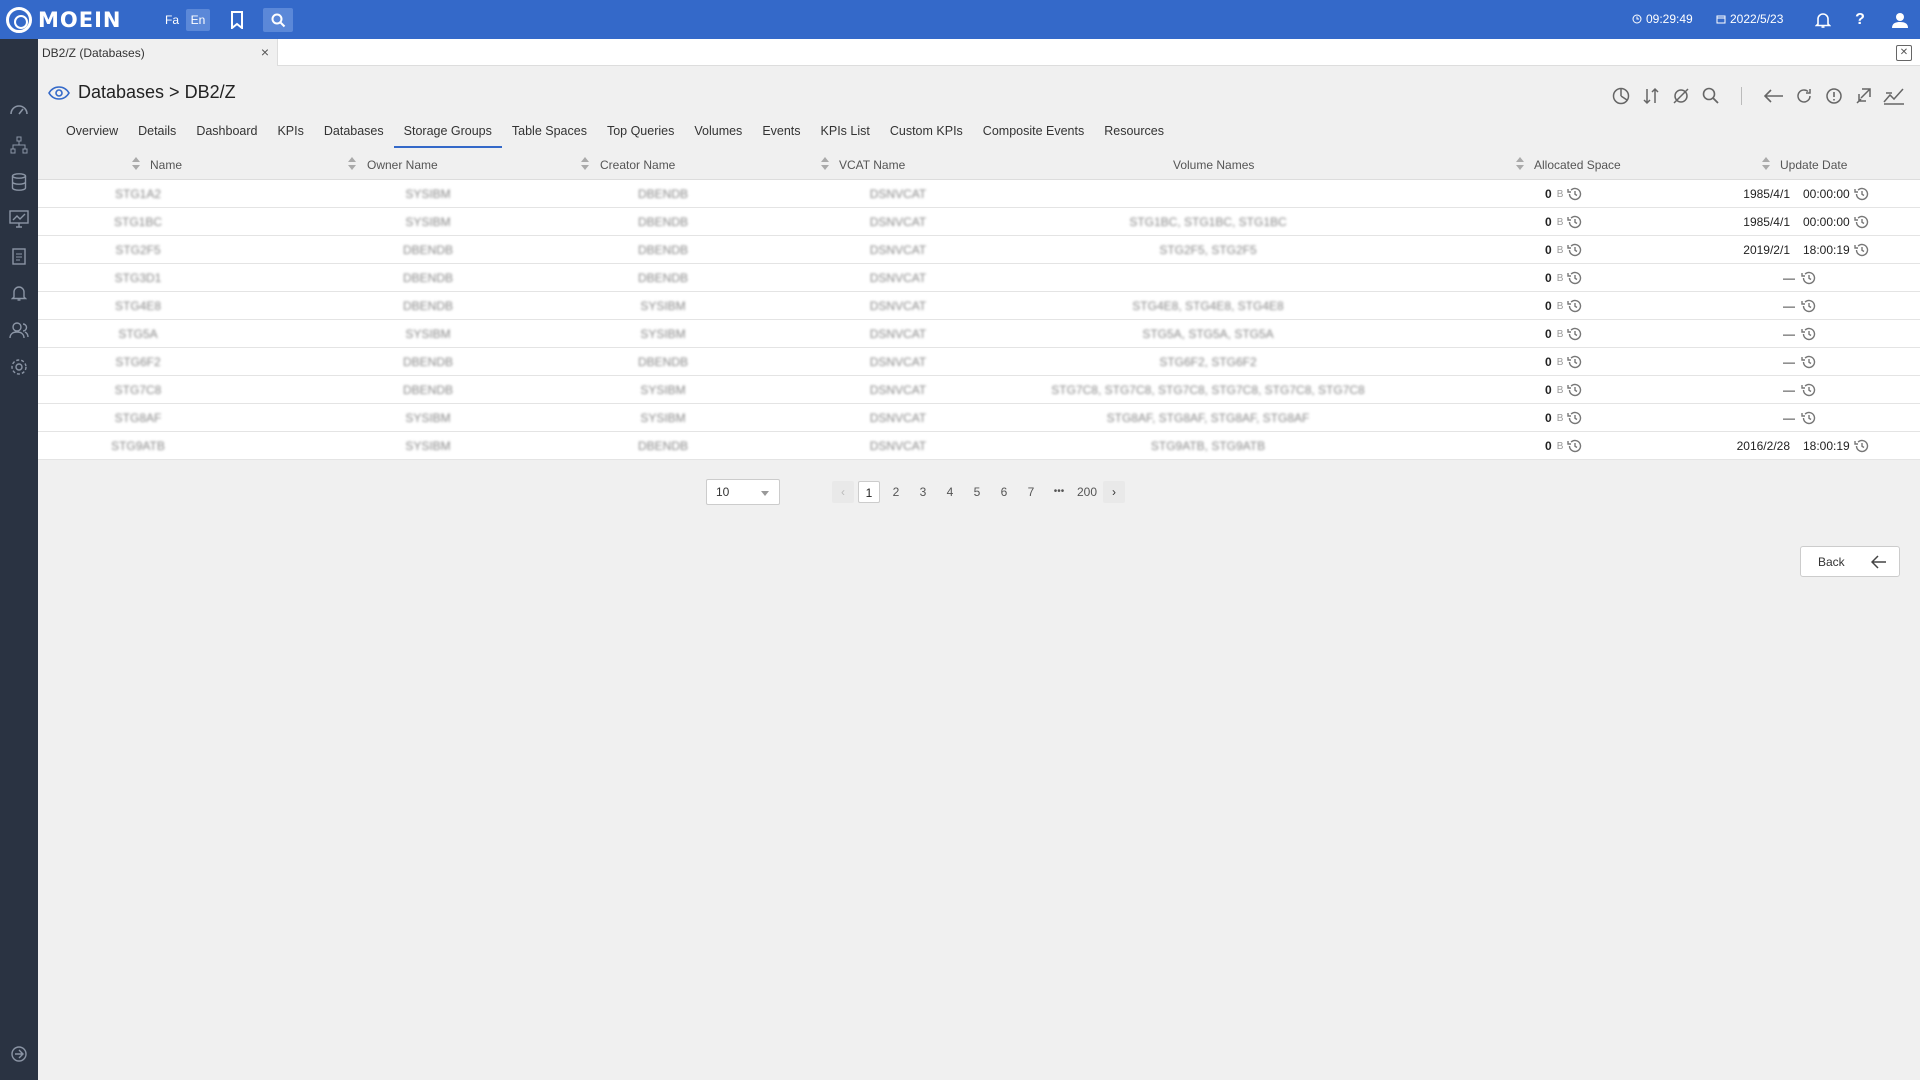  I want to click on sort-creator-icon, so click(585, 164).